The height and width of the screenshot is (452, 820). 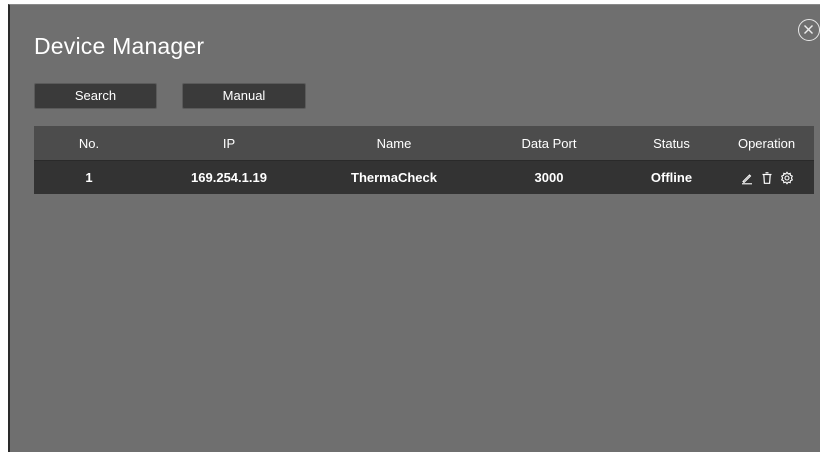 I want to click on delete-icon, so click(x=767, y=178).